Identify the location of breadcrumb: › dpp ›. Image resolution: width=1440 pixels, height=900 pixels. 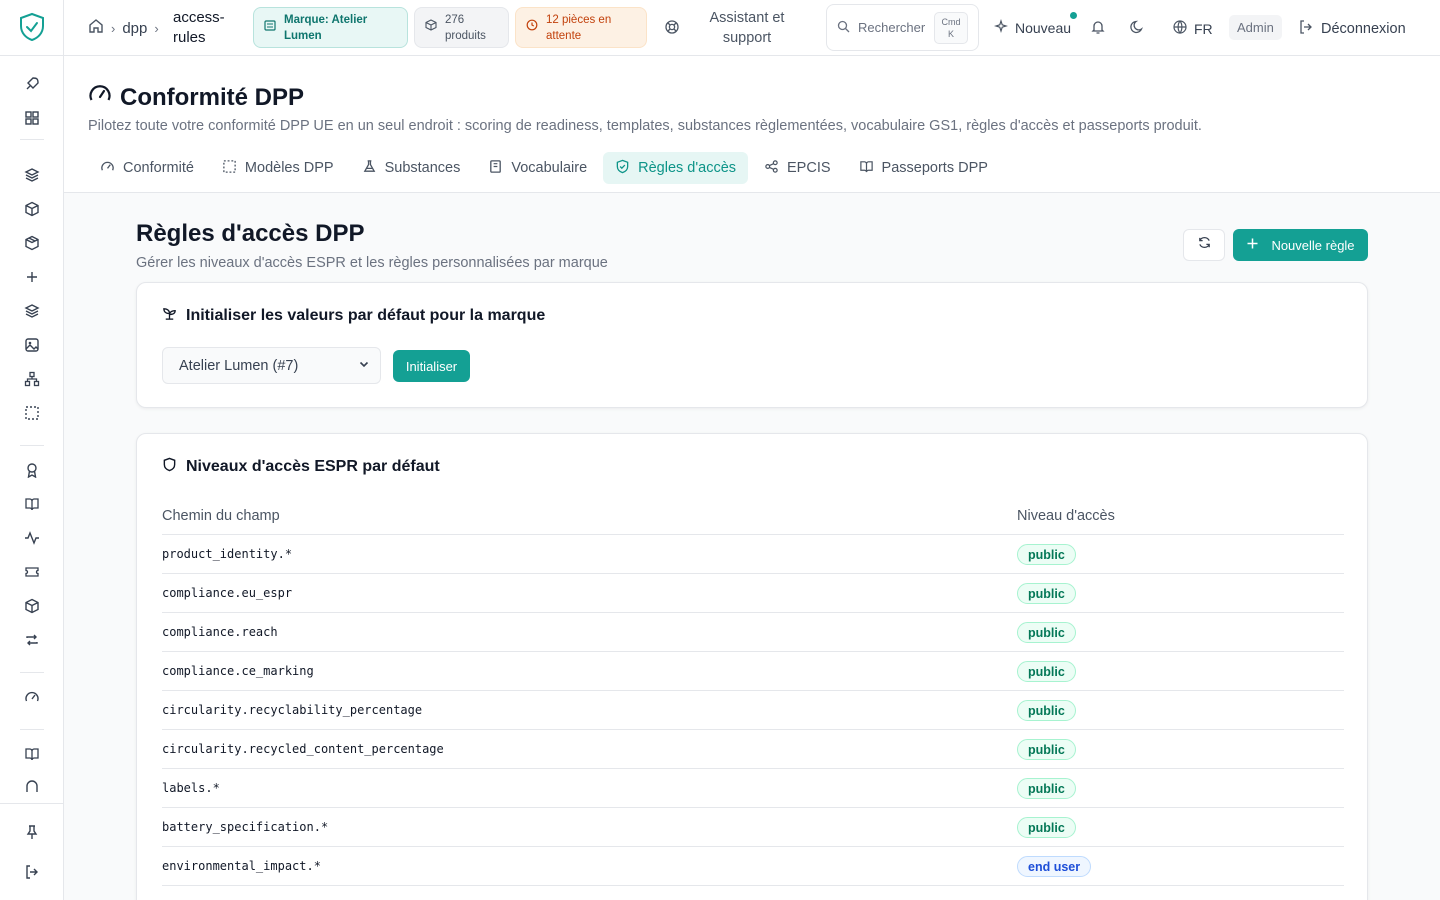
(127, 28).